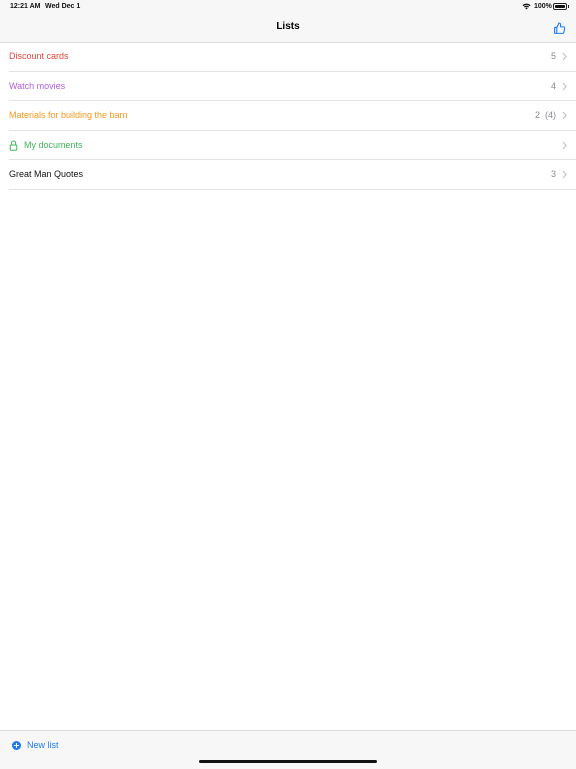  Describe the element at coordinates (53, 144) in the screenshot. I see `list-item-label: My documents` at that location.